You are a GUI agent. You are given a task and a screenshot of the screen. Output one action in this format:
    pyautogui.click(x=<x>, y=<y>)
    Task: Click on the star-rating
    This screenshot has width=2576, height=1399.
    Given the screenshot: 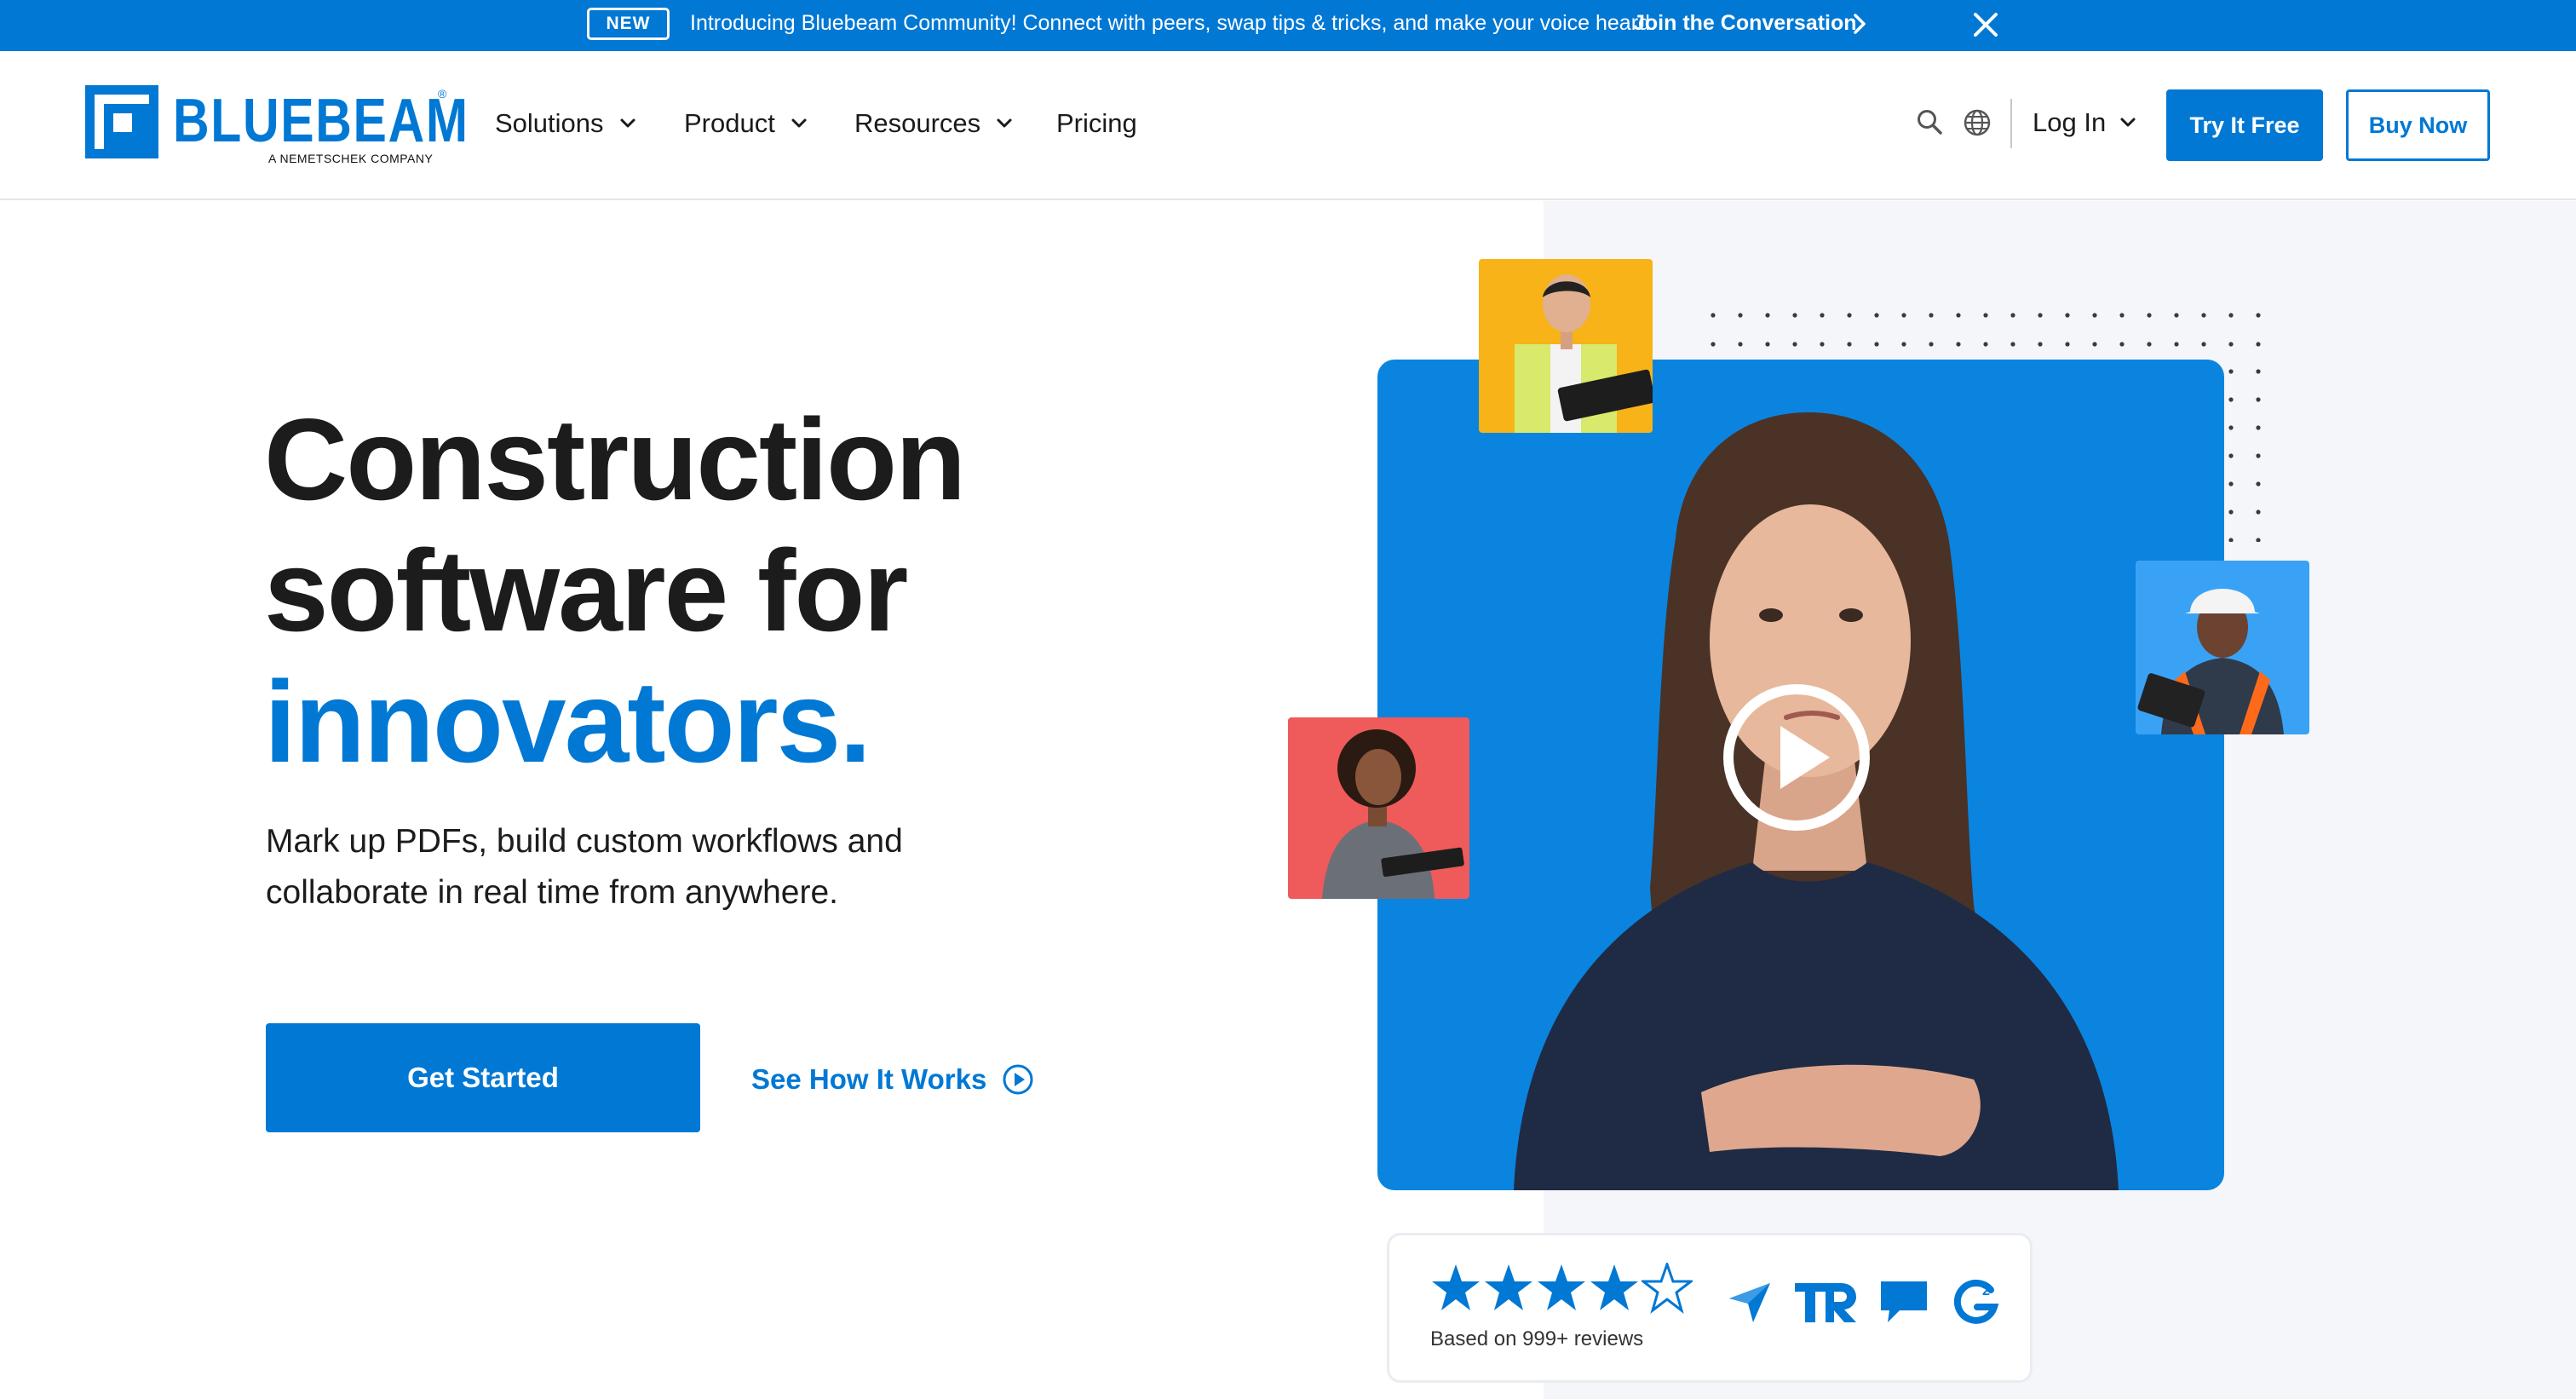 What is the action you would take?
    pyautogui.click(x=1563, y=1287)
    